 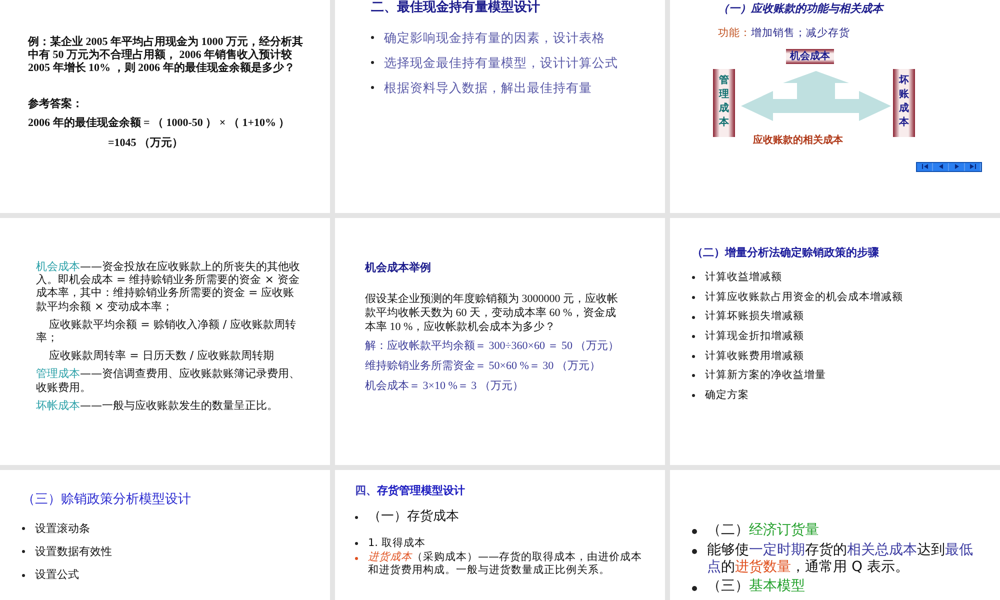 I want to click on skip-forward-icon, so click(x=972, y=166).